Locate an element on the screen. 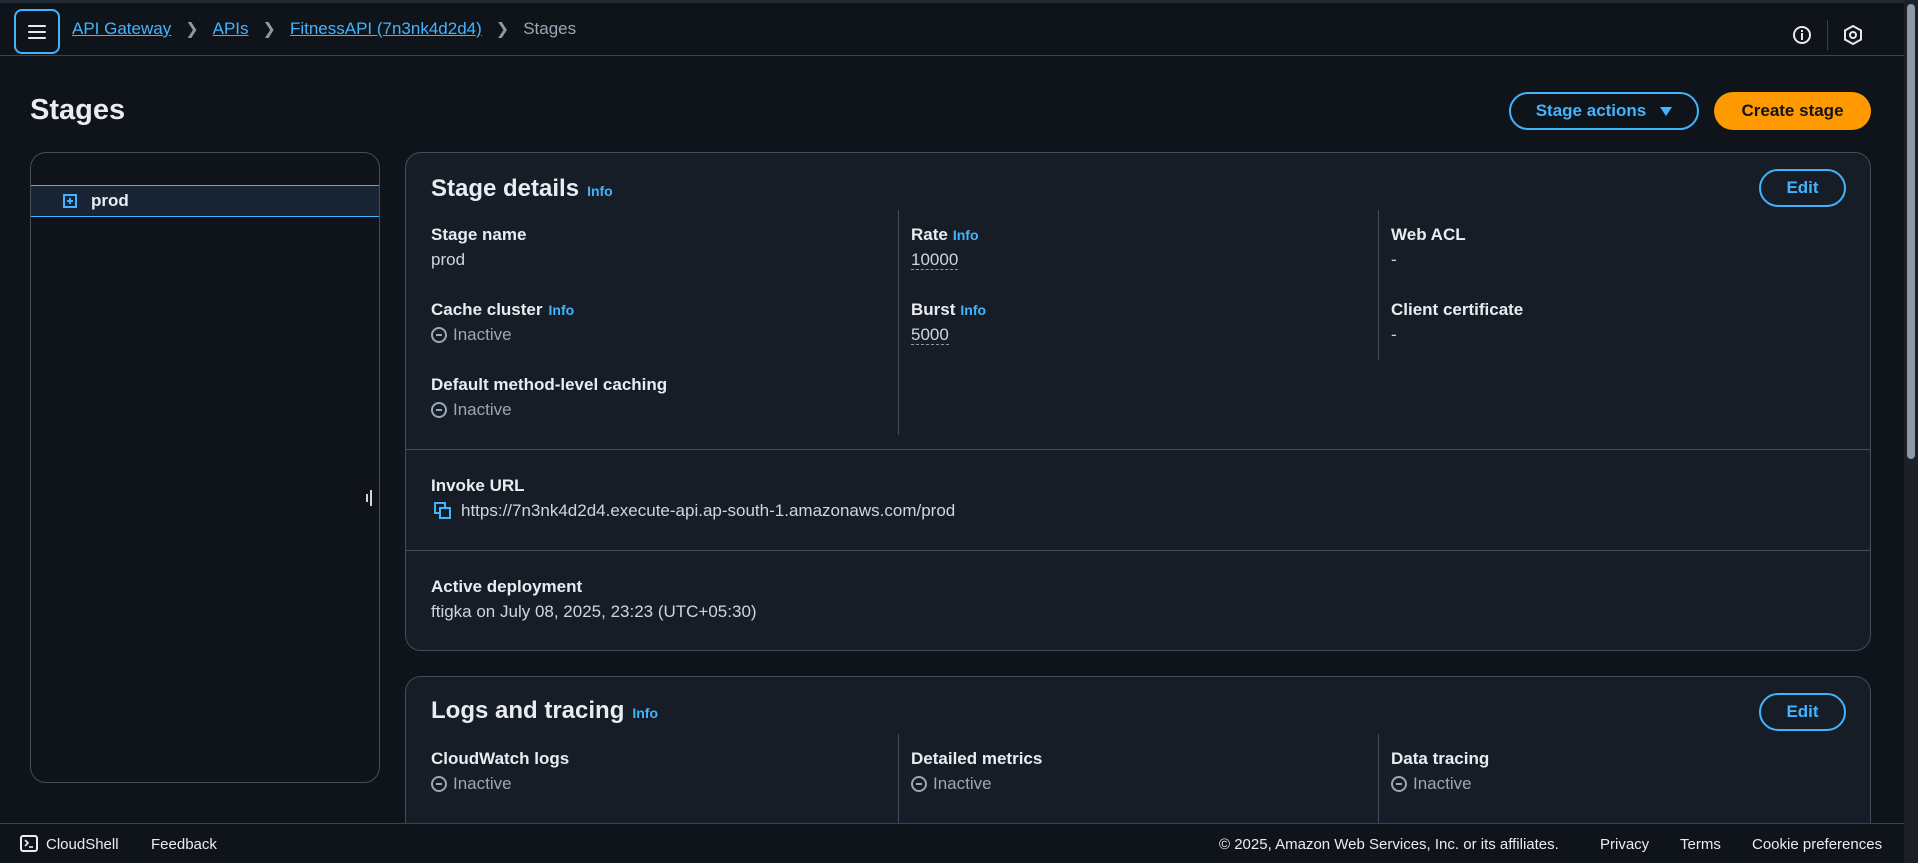 The image size is (1918, 863). cloudwatch-logs-value: Inactive is located at coordinates (482, 783).